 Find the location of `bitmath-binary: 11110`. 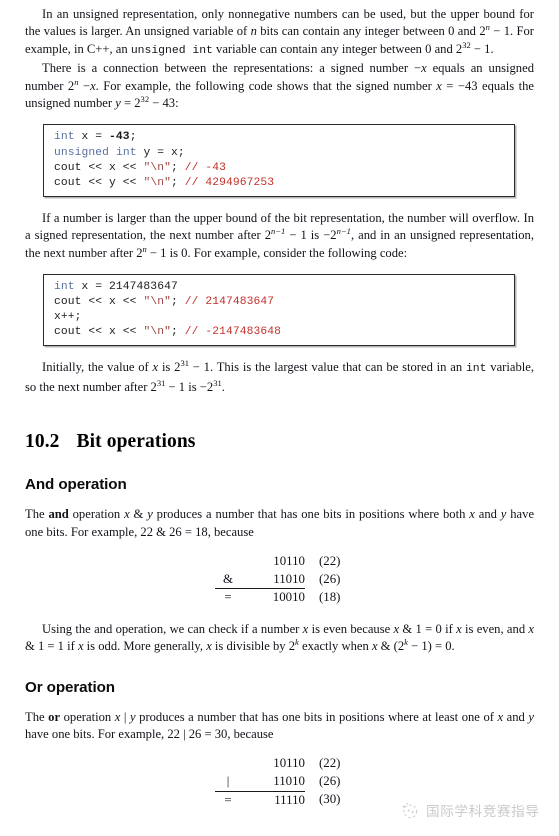

bitmath-binary: 11110 is located at coordinates (273, 800).